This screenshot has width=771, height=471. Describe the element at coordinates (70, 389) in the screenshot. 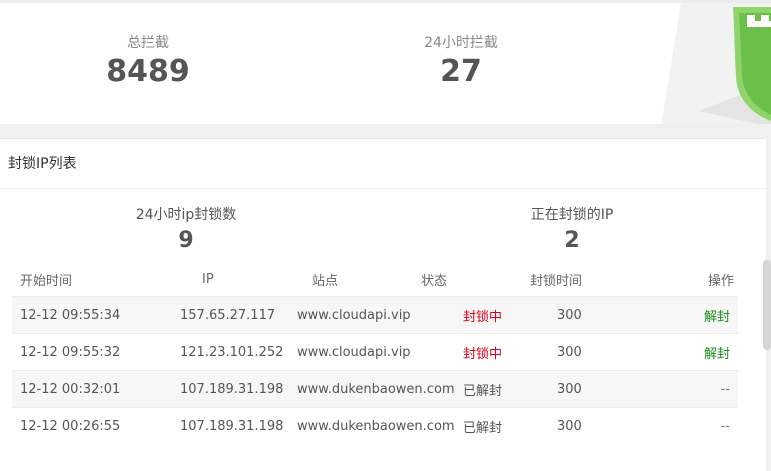

I see `start-time-cell: 12-12 00:32:01` at that location.